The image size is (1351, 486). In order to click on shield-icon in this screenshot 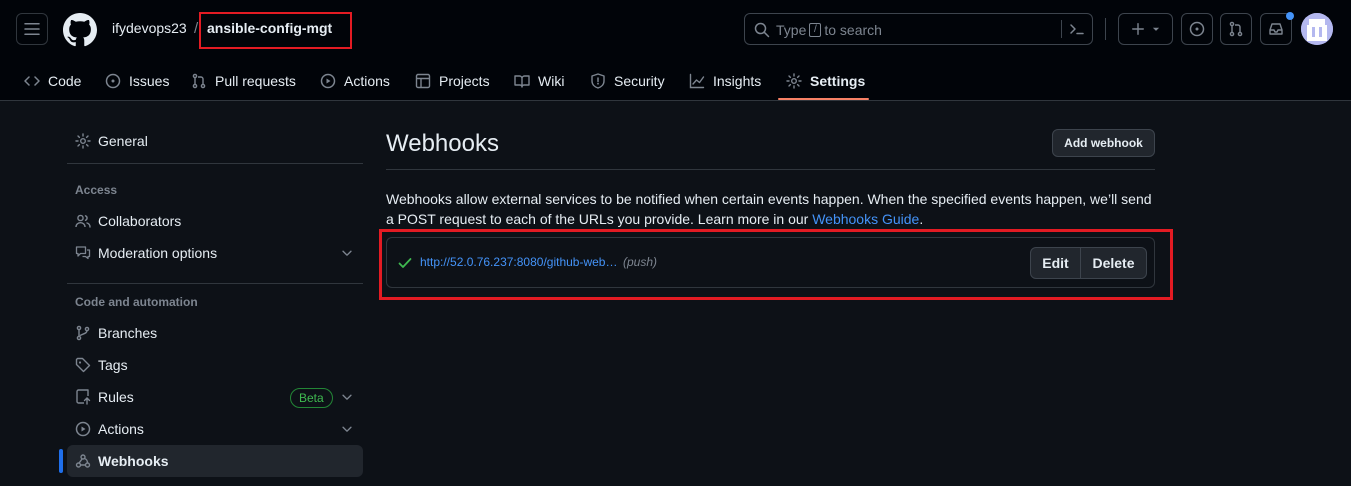, I will do `click(598, 80)`.